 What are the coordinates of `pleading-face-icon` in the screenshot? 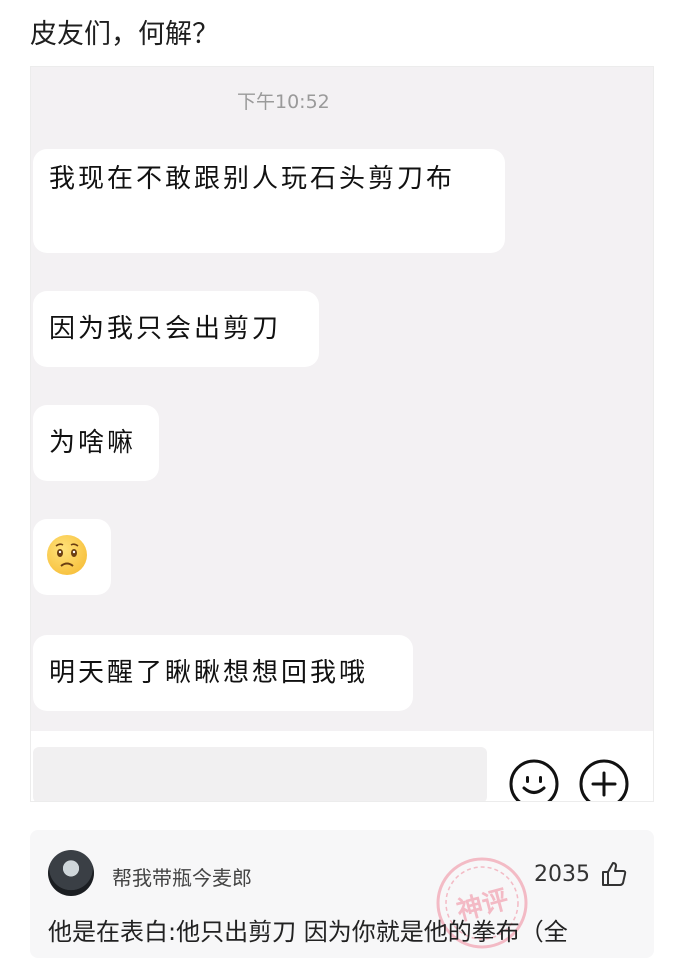 It's located at (67, 555).